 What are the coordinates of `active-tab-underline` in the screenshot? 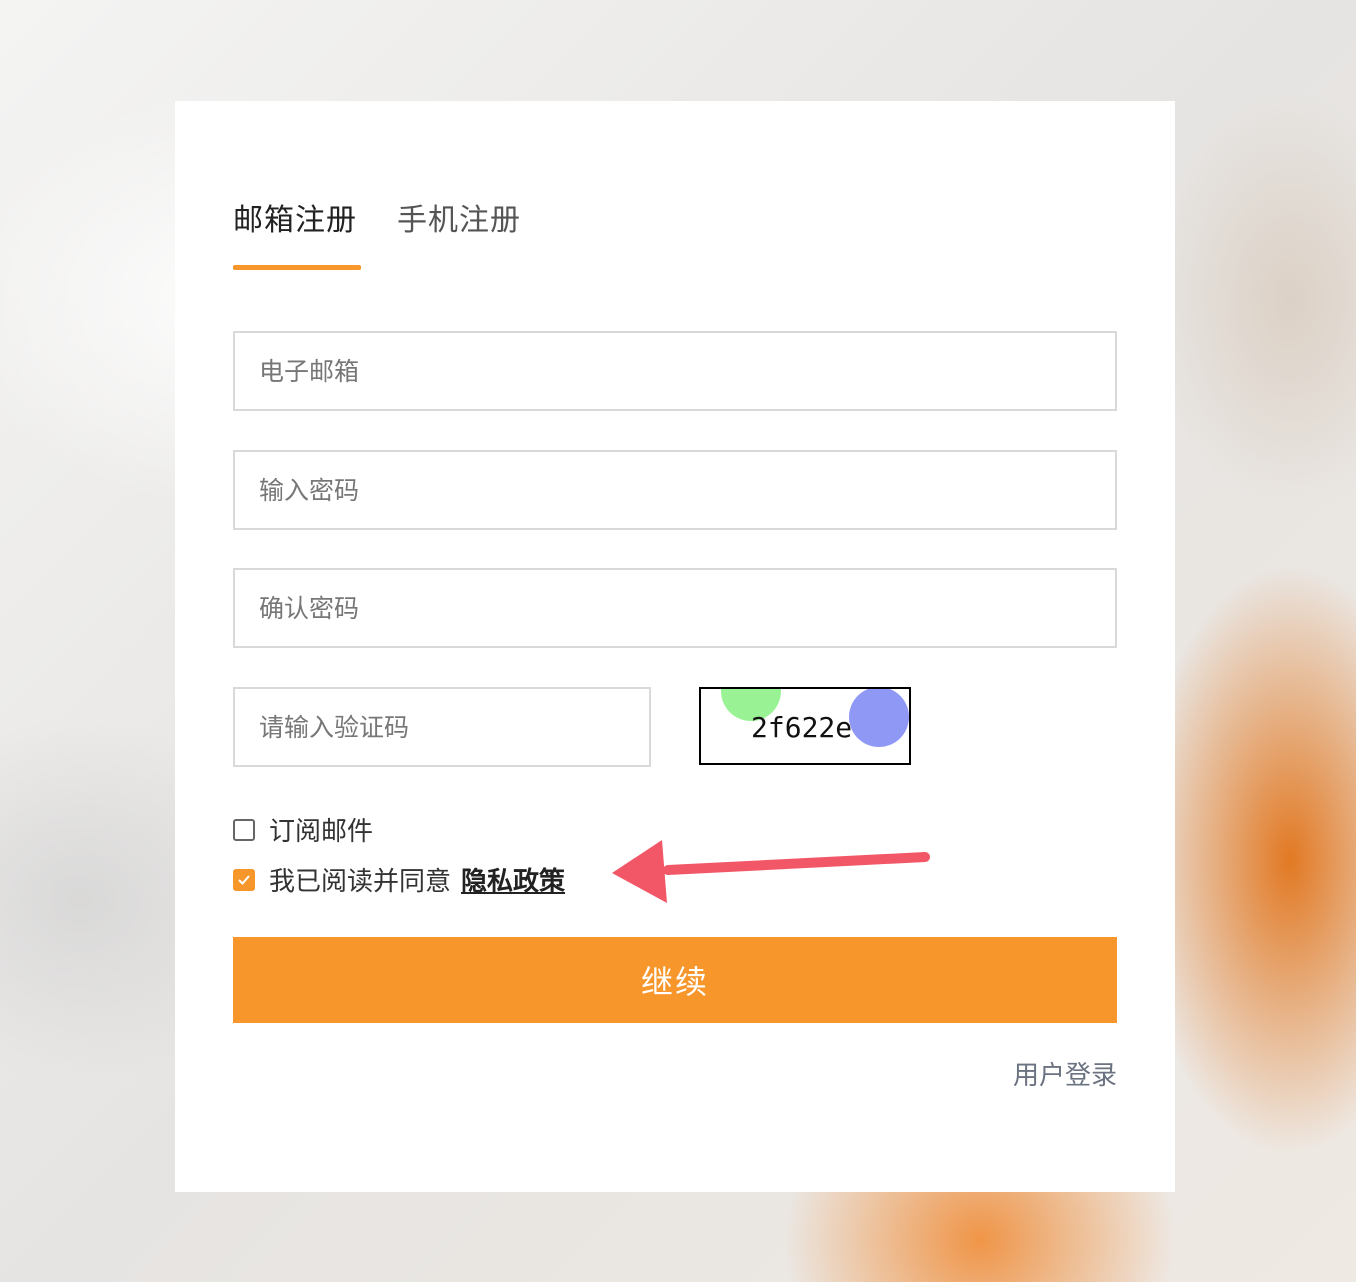 It's located at (297, 267).